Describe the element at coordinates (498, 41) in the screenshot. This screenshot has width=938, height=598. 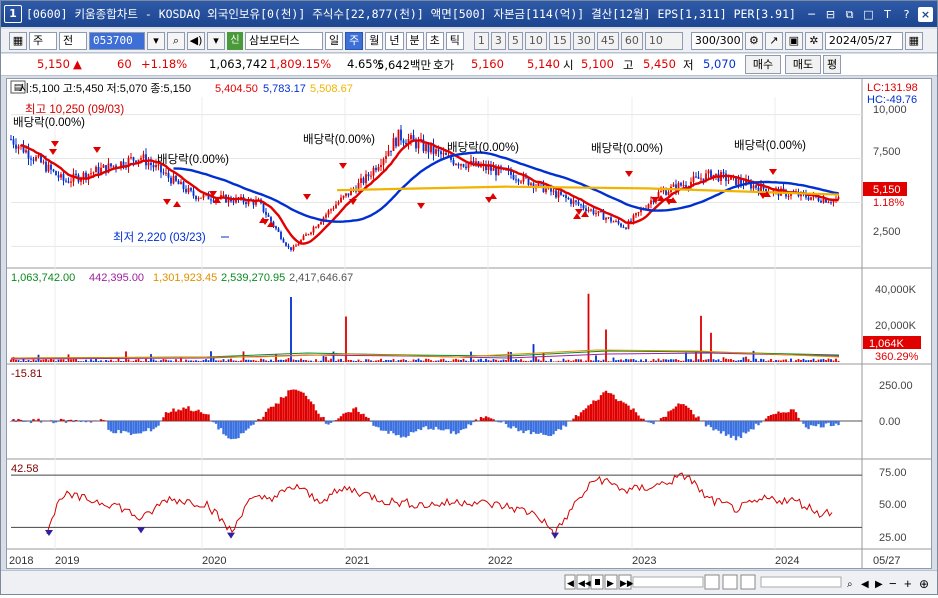
I see `interval-3: 3` at that location.